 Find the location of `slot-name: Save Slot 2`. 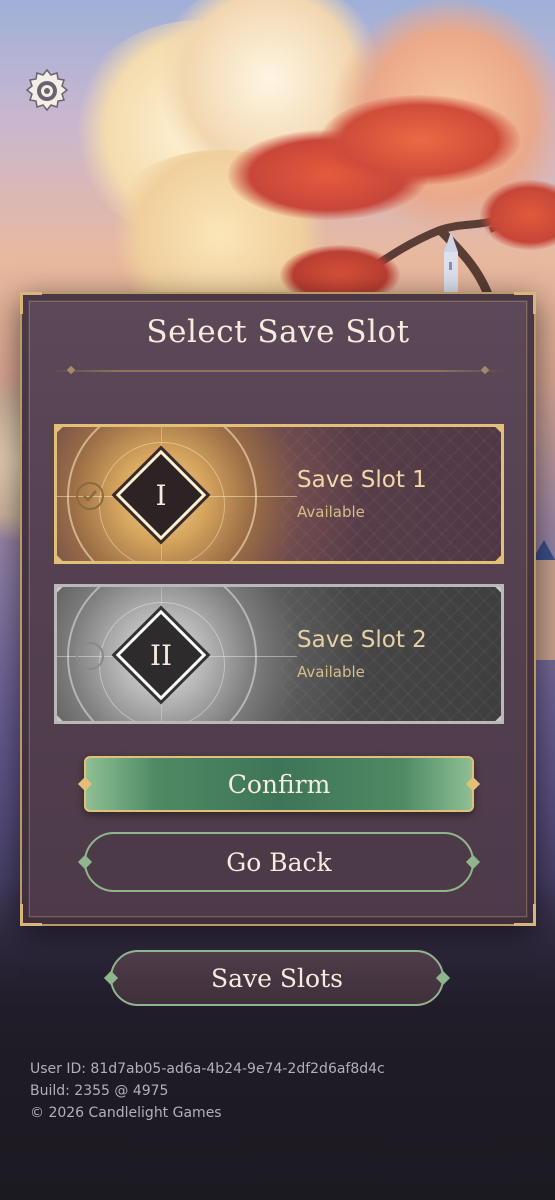

slot-name: Save Slot 2 is located at coordinates (362, 640).